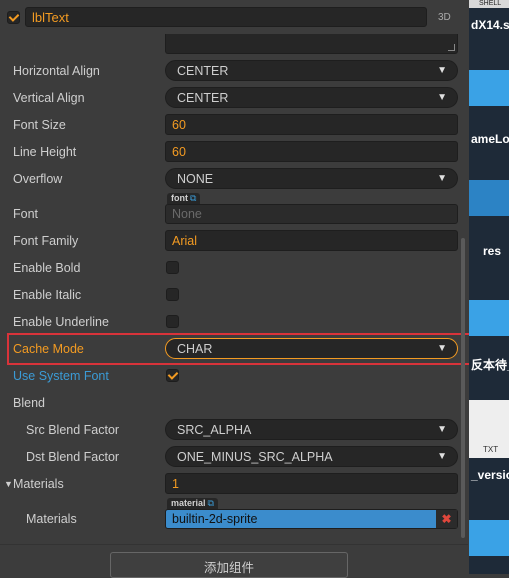 This screenshot has height=578, width=509. I want to click on dst-blend-factor-select: ONE_MINUS_SRC_ALPHA ▼, so click(311, 456).